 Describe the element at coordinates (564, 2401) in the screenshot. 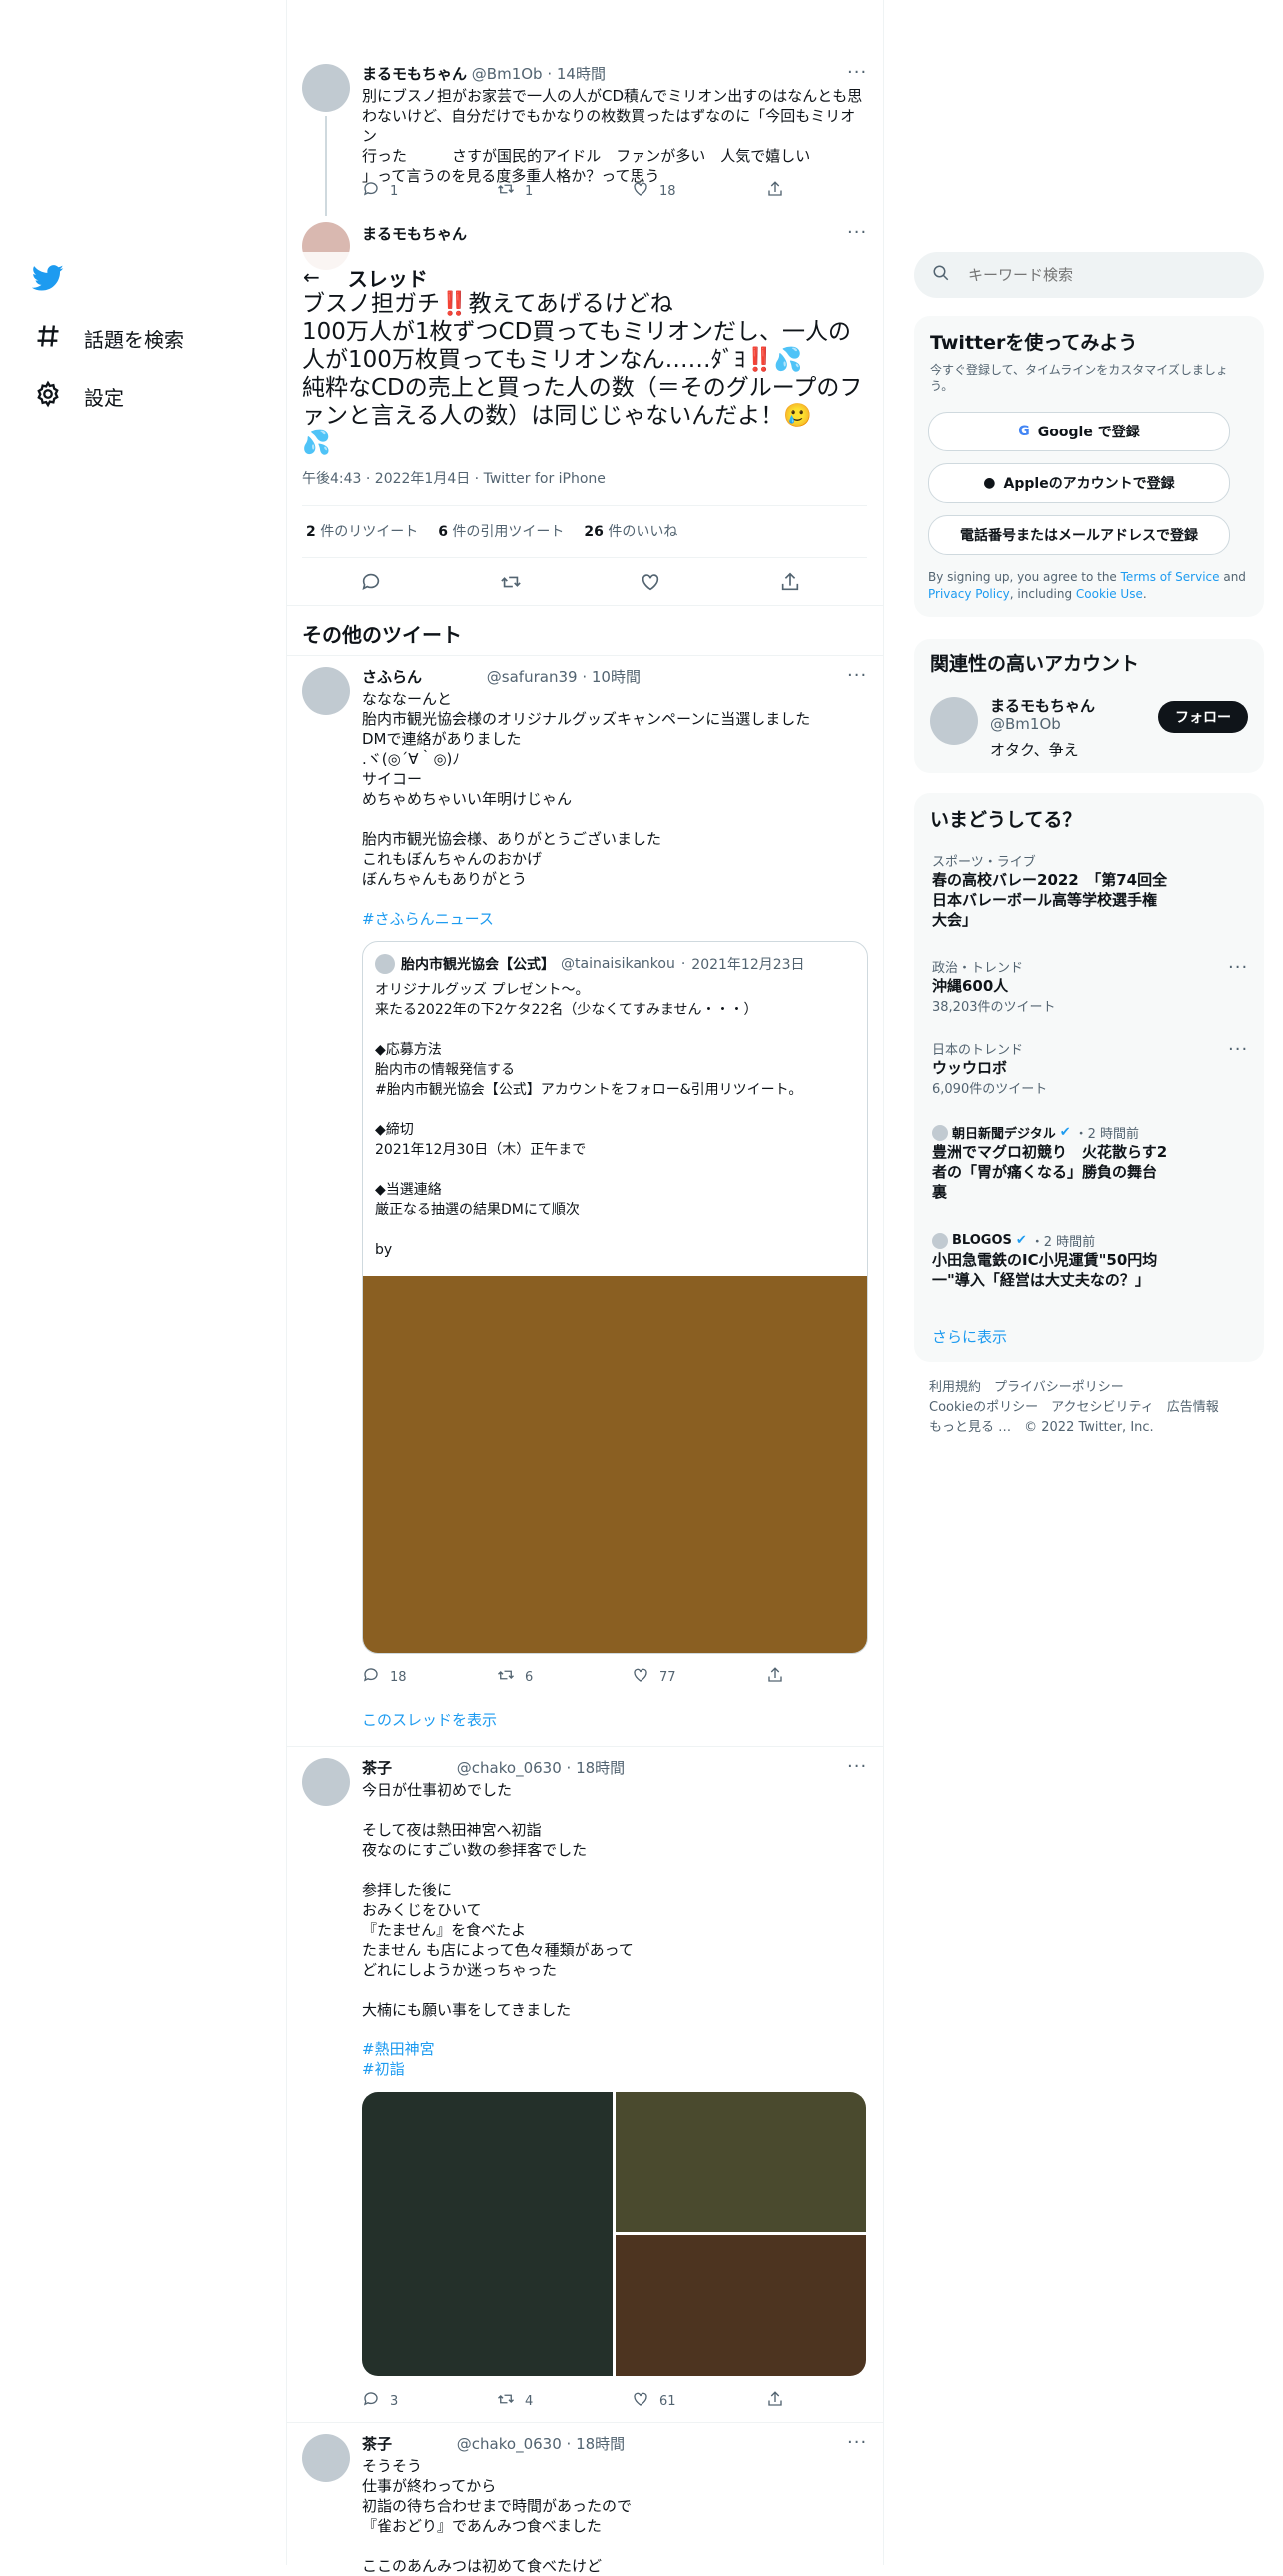

I see `retweet-button: 4` at that location.